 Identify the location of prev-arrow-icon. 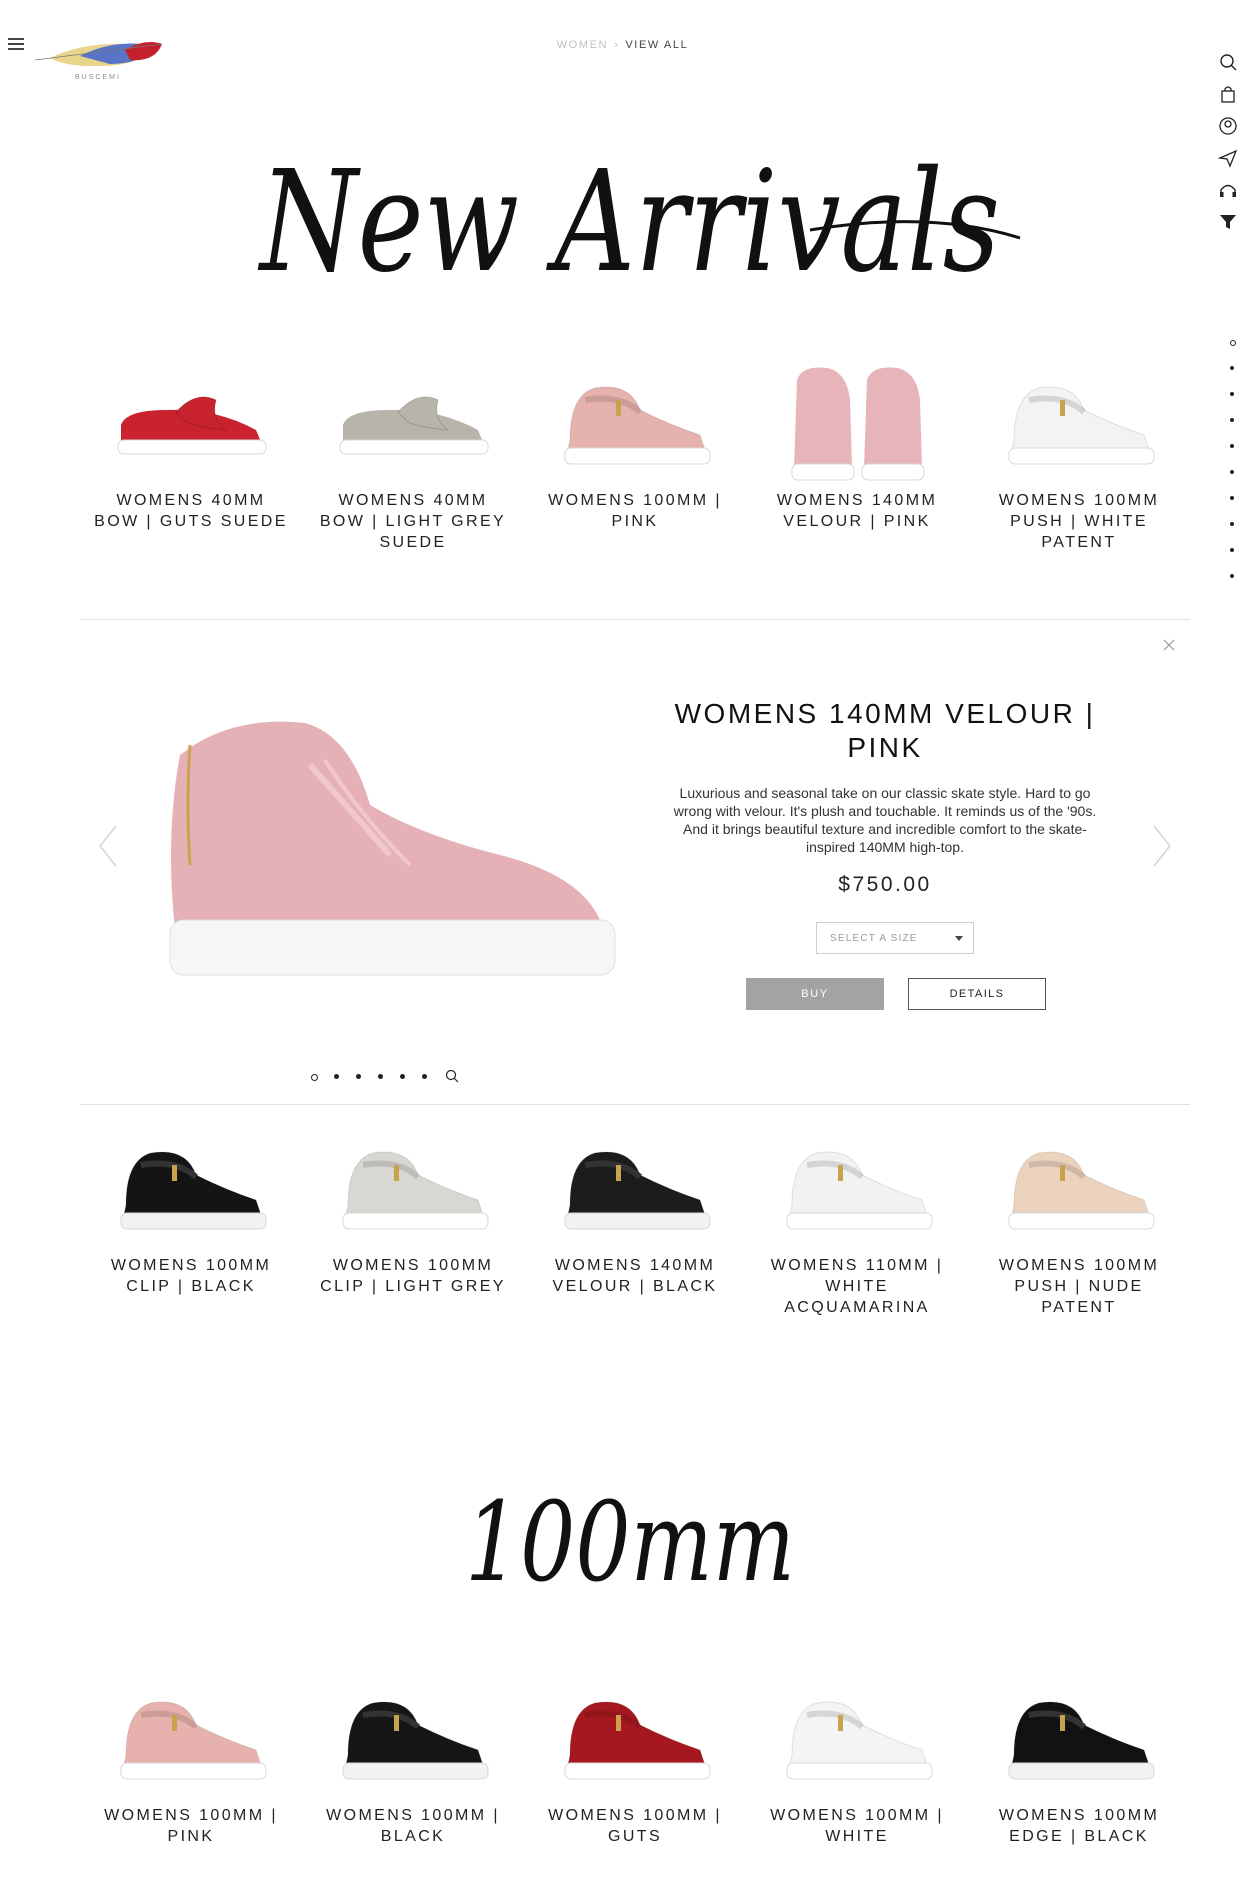
(108, 846).